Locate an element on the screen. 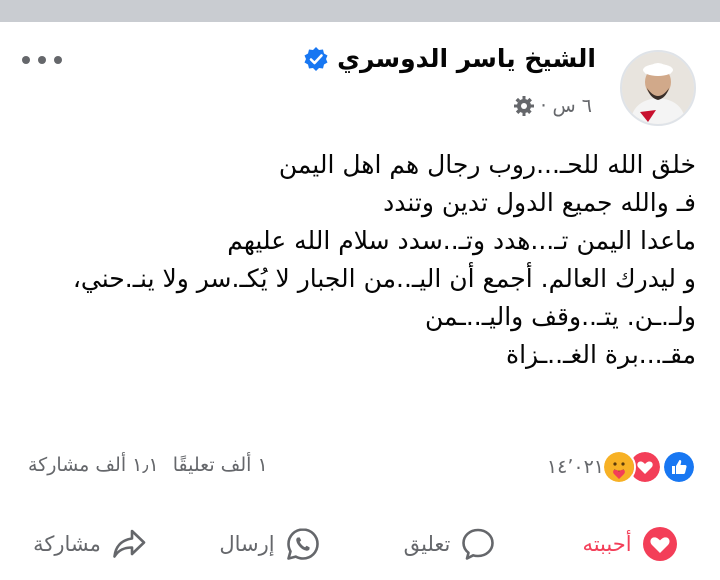  like-button: أحببته is located at coordinates (630, 544).